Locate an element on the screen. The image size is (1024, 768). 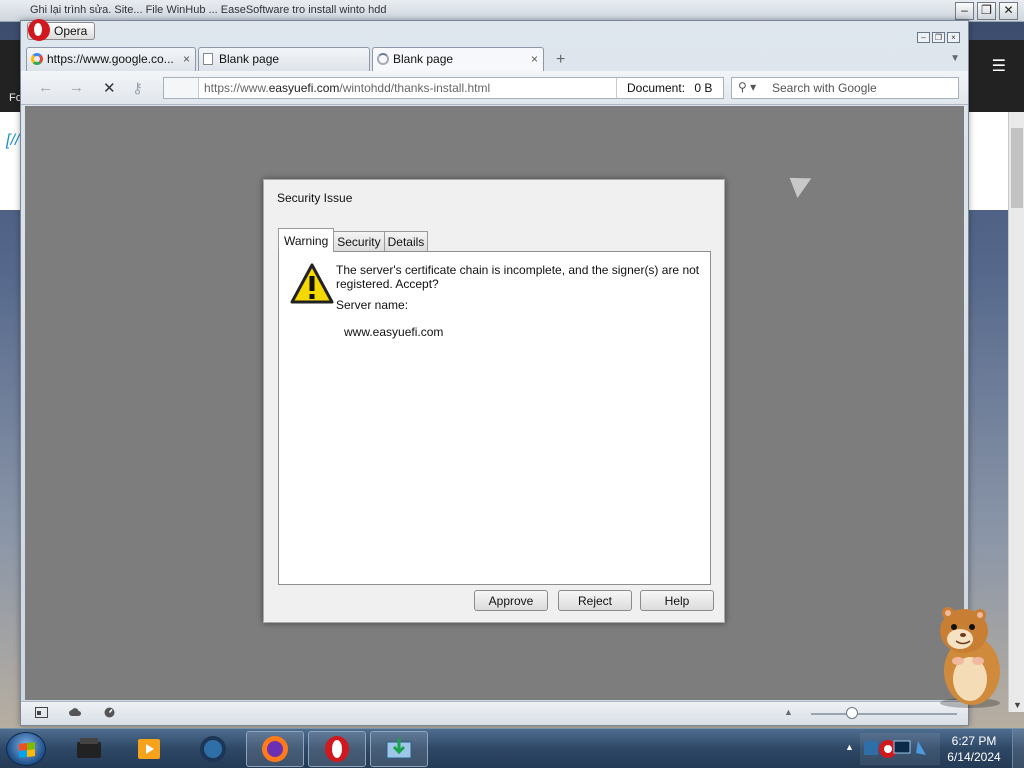
taskbar-app-media is located at coordinates (149, 749).